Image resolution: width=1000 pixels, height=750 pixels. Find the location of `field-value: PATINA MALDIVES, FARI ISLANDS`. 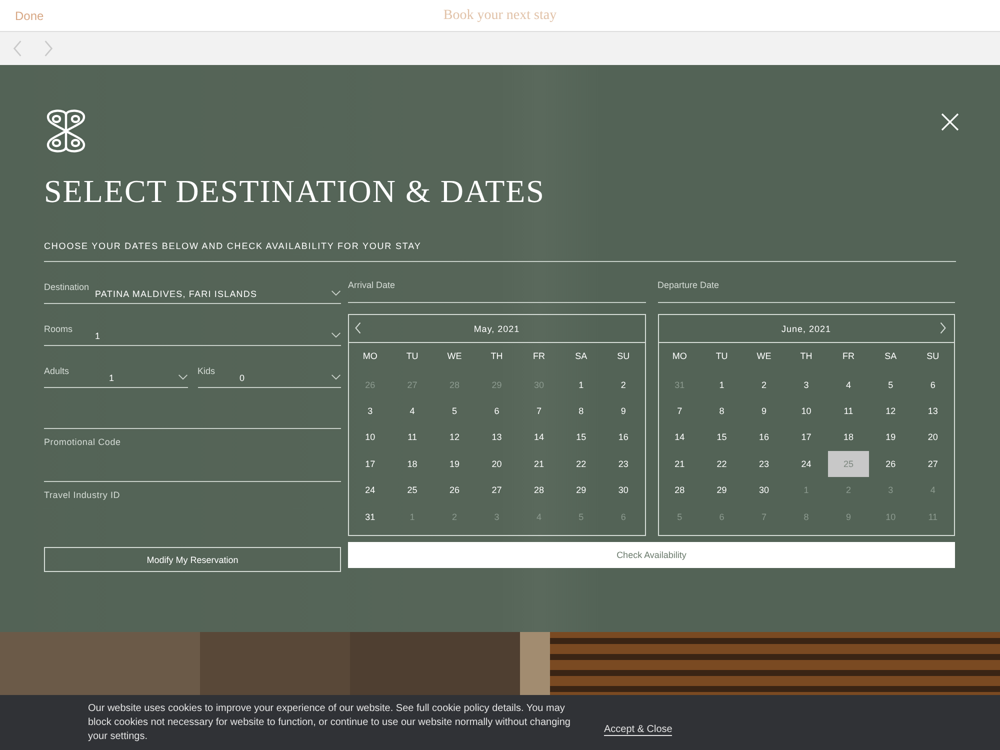

field-value: PATINA MALDIVES, FARI ISLANDS is located at coordinates (176, 293).